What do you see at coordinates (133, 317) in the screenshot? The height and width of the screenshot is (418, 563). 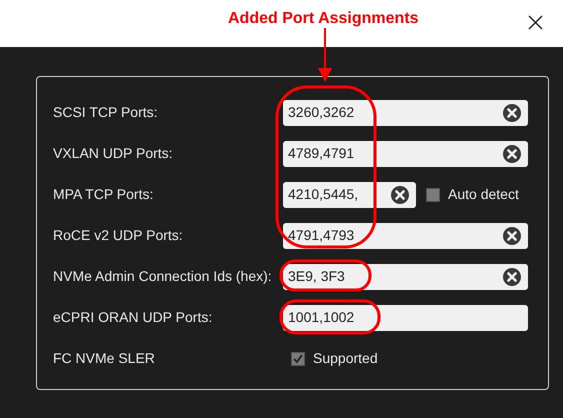 I see `field-label: eCPRI ORAN UDP Ports:` at bounding box center [133, 317].